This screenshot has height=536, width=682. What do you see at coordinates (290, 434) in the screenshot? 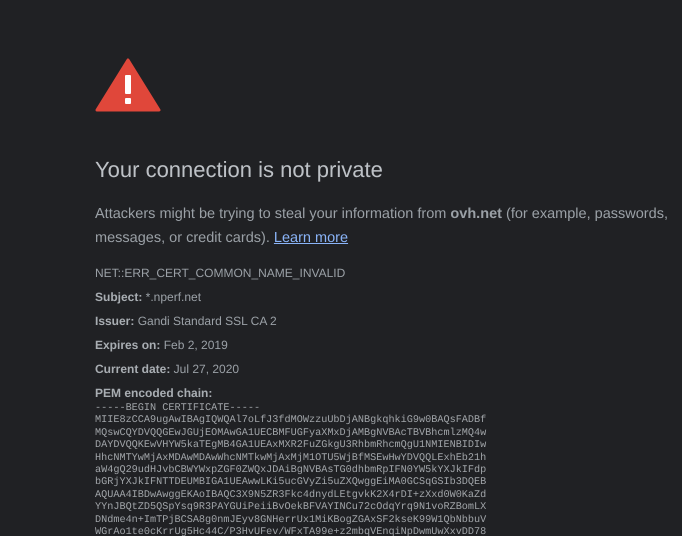
I see `certificate-line: MQswCQYDVQQGEwJGUjEOMAwGA1UECBMFUGFyaXMxDjAMBgNVBAcTBVBhcmlzMQ4w` at bounding box center [290, 434].